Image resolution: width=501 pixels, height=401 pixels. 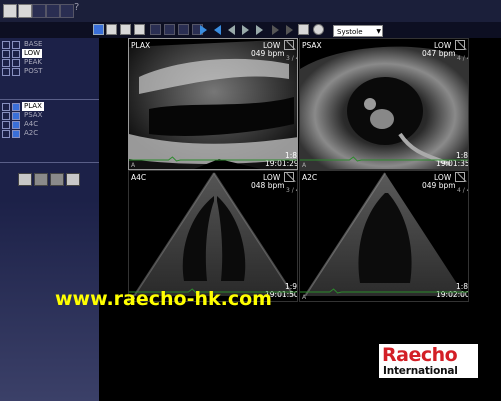 What do you see at coordinates (350, 32) in the screenshot?
I see `cardiac-phase-value: Systole` at bounding box center [350, 32].